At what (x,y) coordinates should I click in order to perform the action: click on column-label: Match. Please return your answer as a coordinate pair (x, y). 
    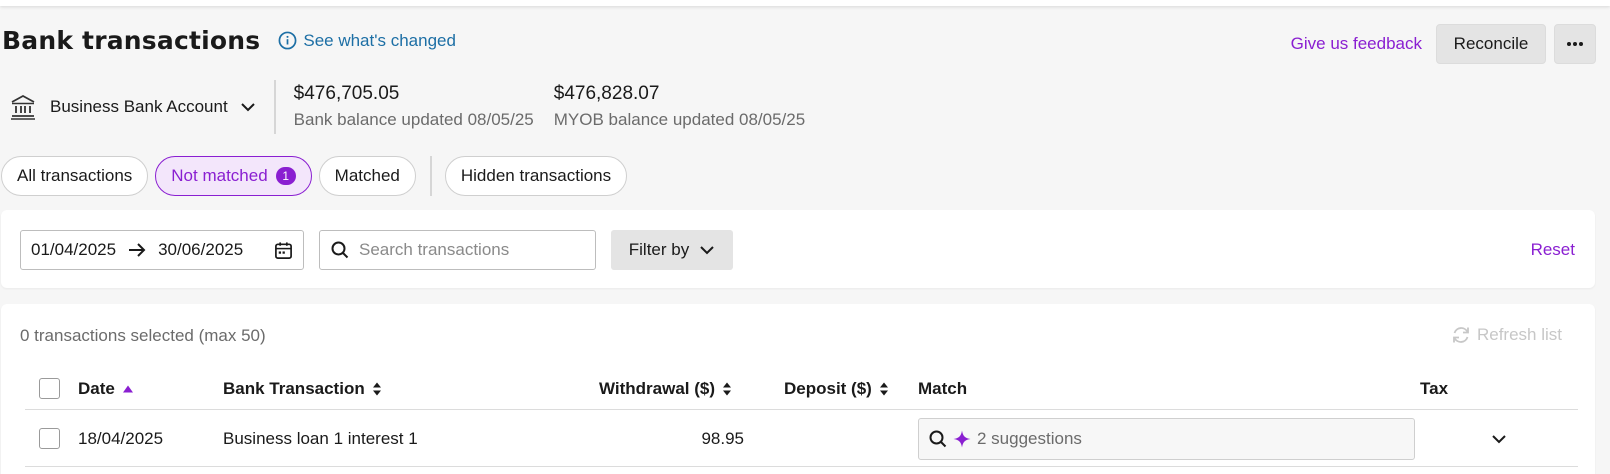
    Looking at the image, I should click on (943, 388).